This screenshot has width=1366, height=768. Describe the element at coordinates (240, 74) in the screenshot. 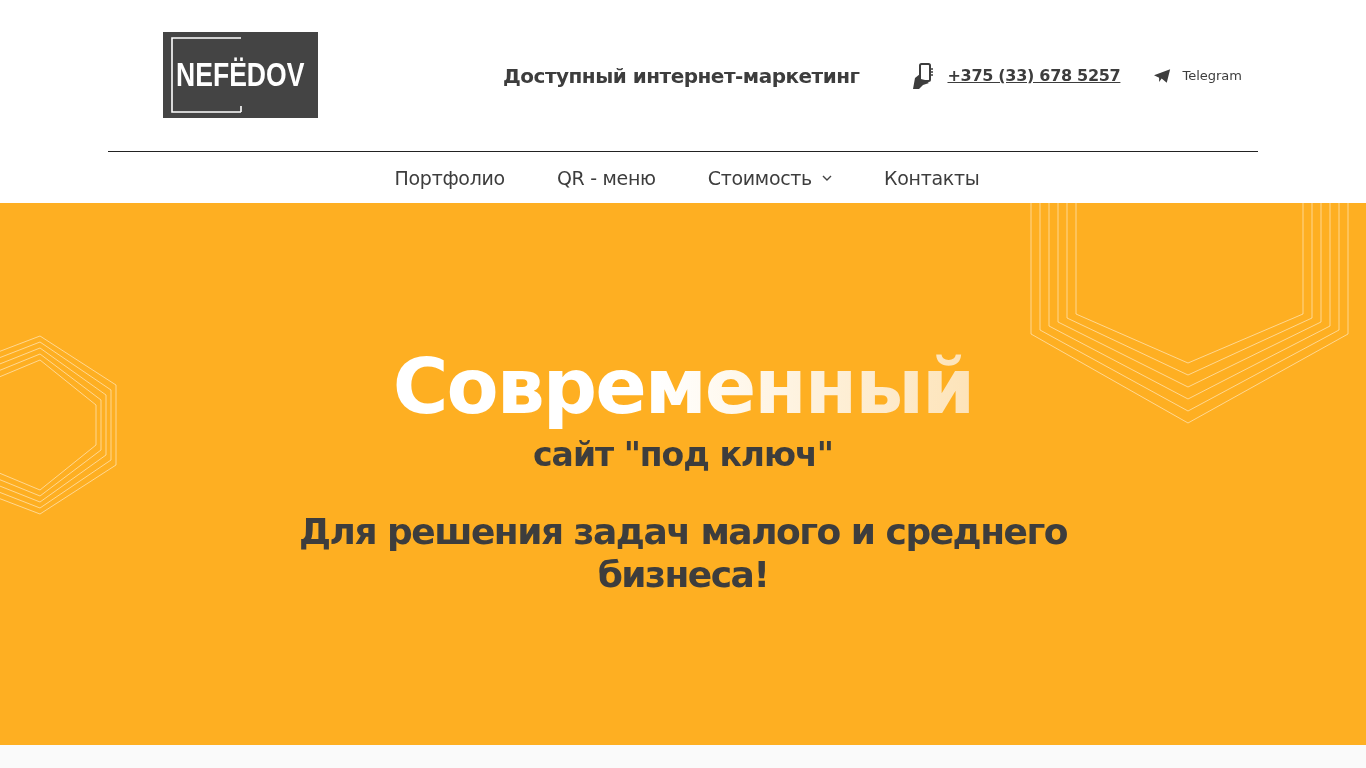

I see `logo: NEFЁDOV` at that location.